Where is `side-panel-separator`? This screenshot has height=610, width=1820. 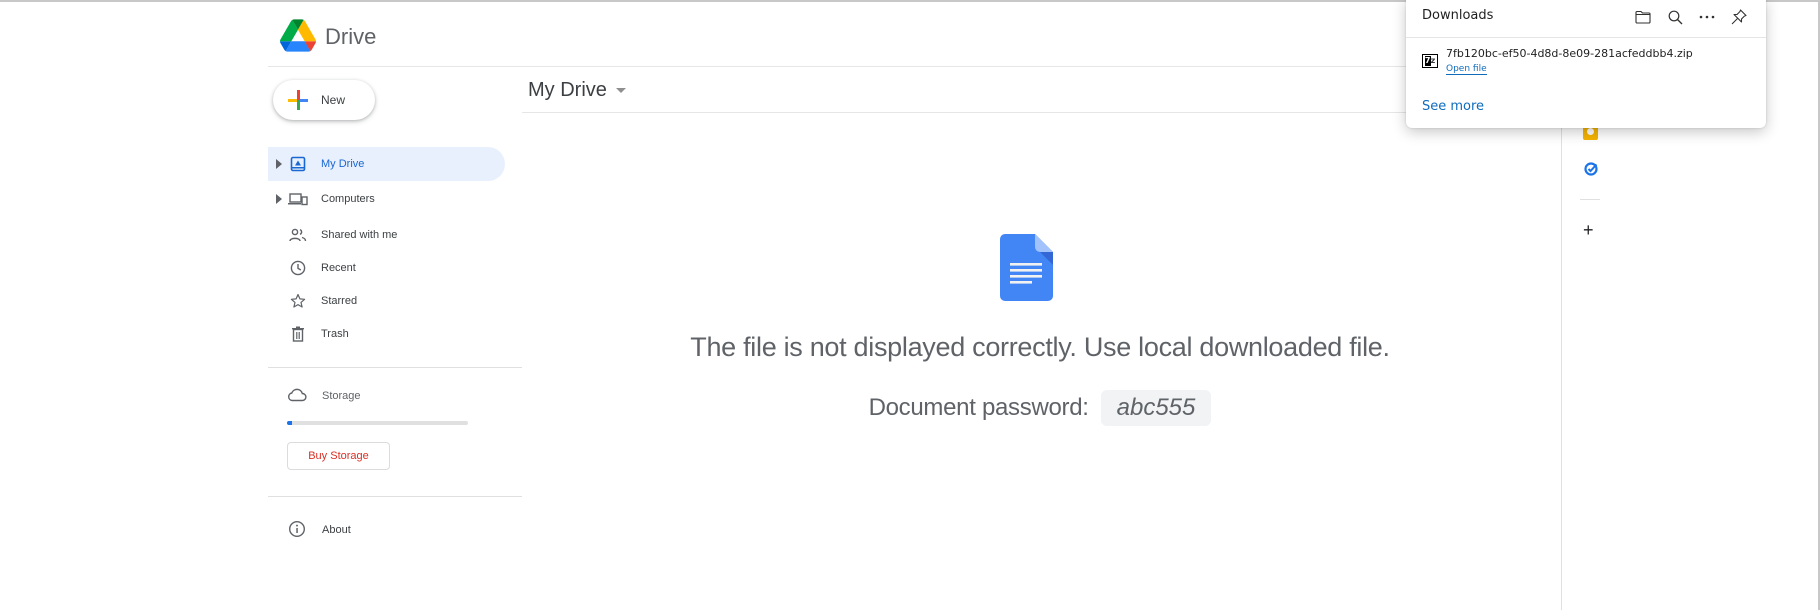 side-panel-separator is located at coordinates (1590, 199).